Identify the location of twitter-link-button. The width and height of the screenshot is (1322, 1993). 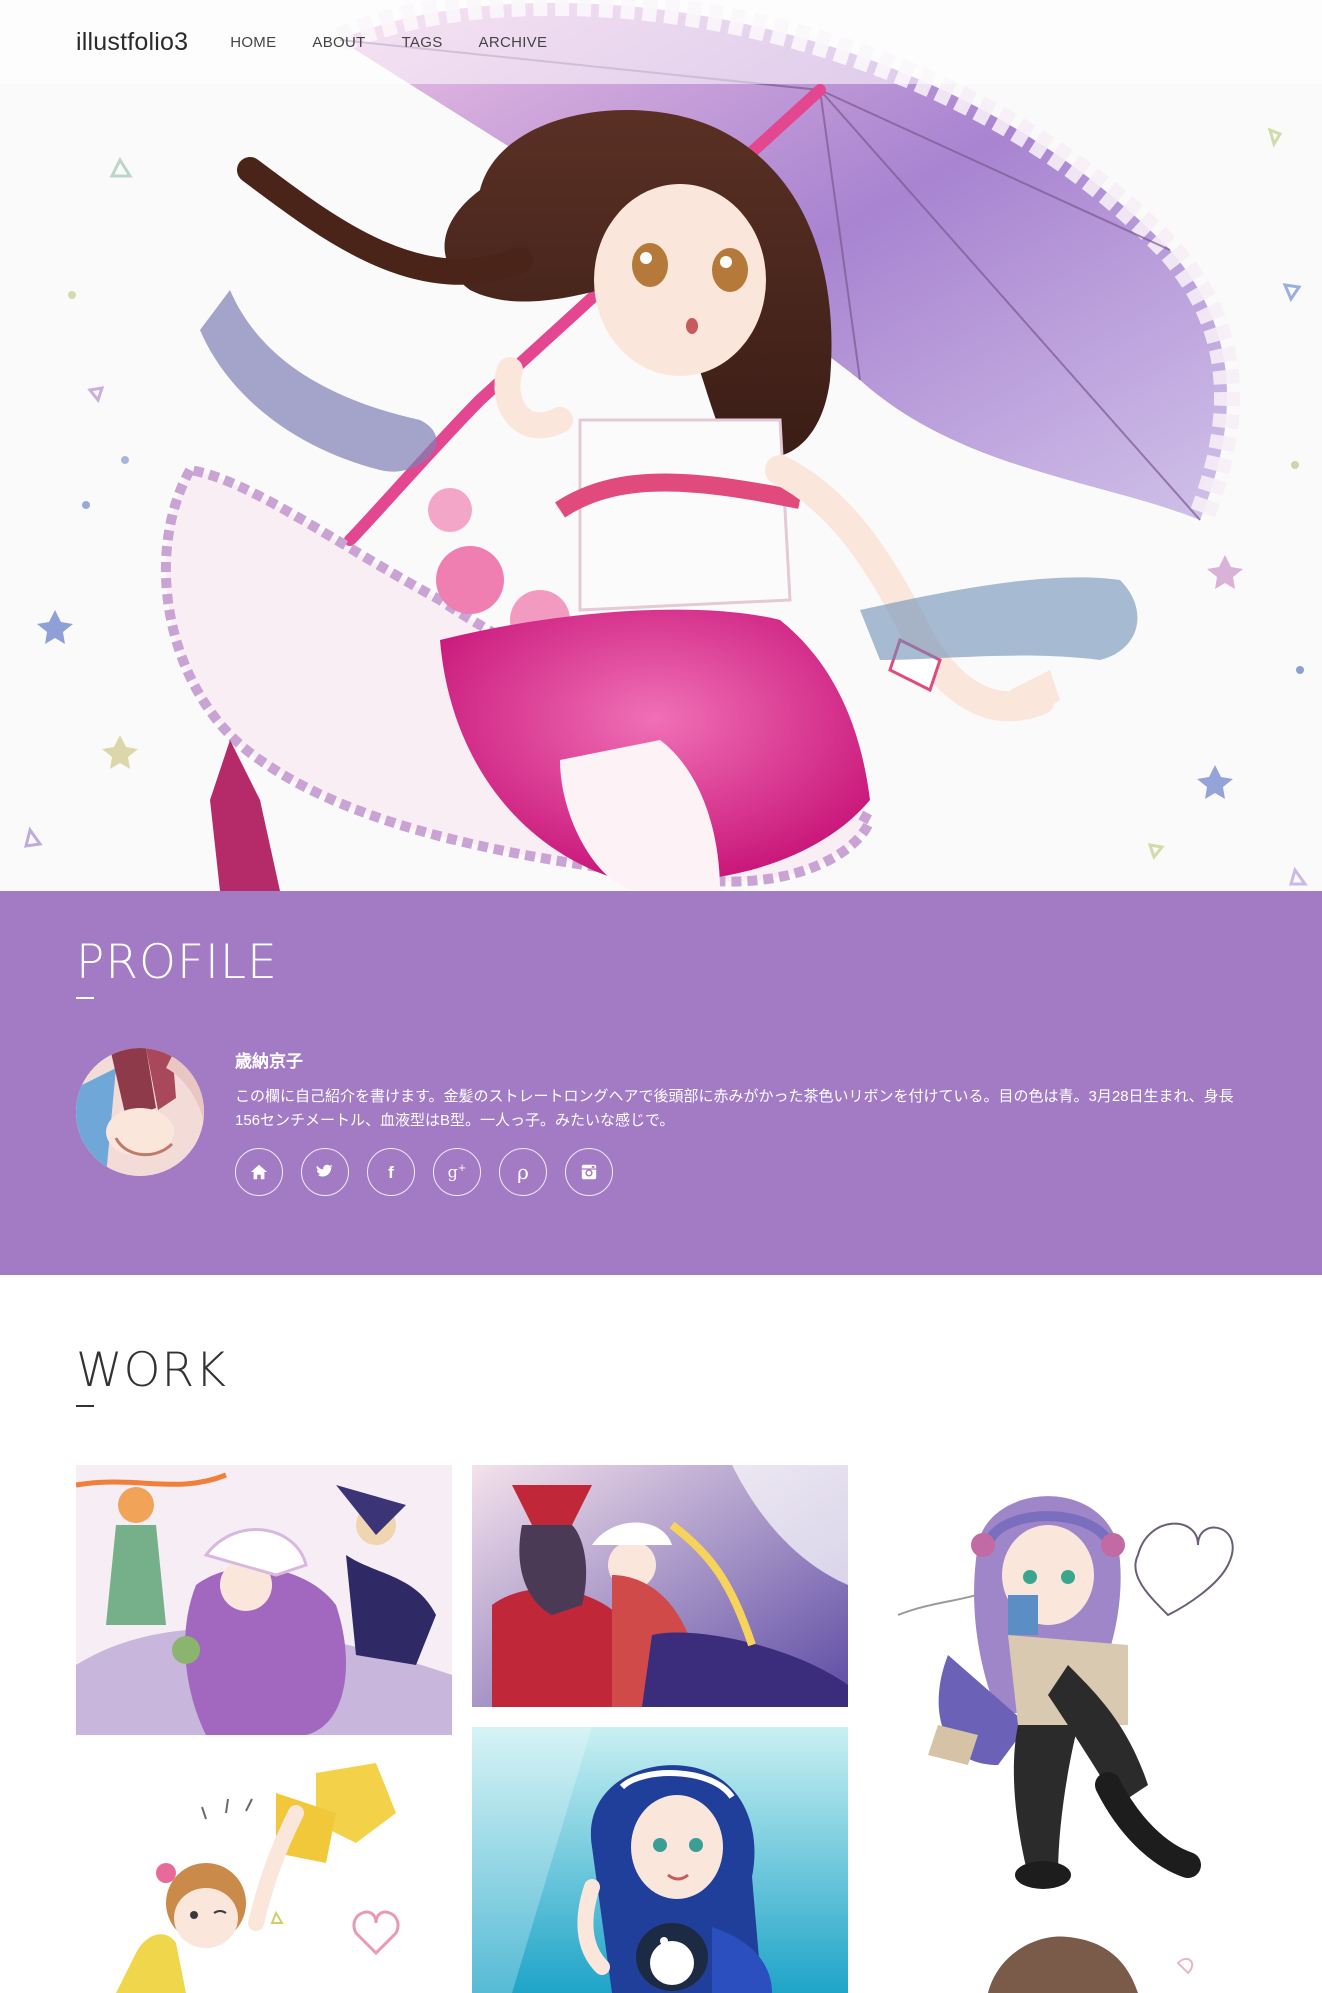
(325, 1172).